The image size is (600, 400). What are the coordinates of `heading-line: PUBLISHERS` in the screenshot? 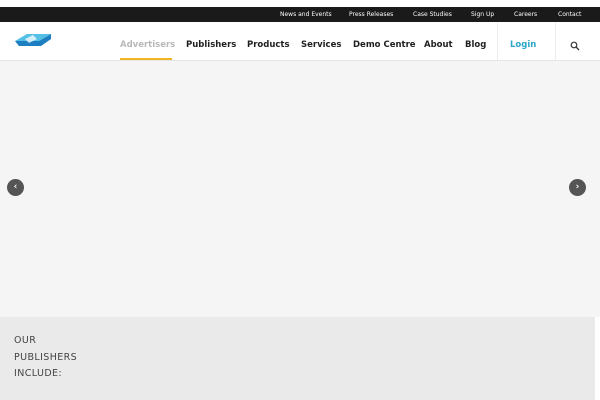 It's located at (46, 357).